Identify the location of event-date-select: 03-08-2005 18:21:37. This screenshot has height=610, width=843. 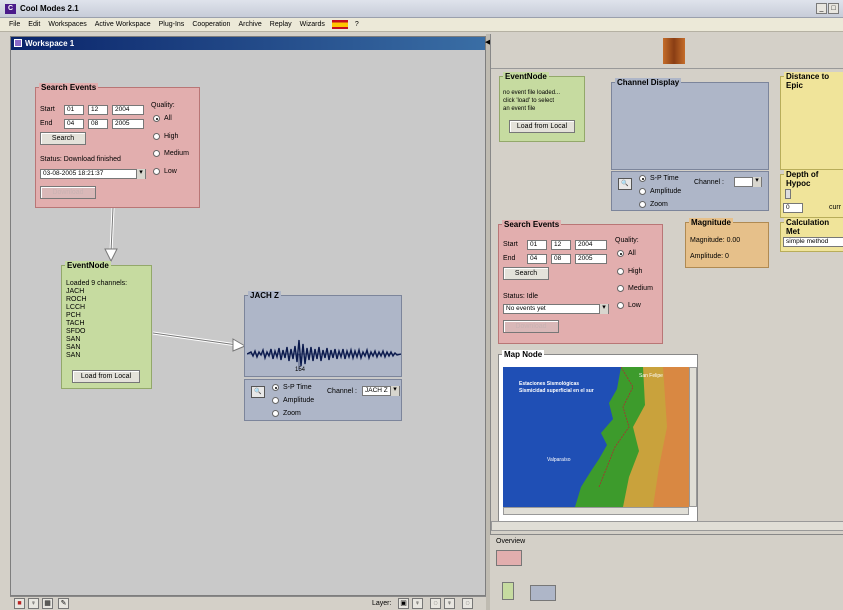
(93, 174).